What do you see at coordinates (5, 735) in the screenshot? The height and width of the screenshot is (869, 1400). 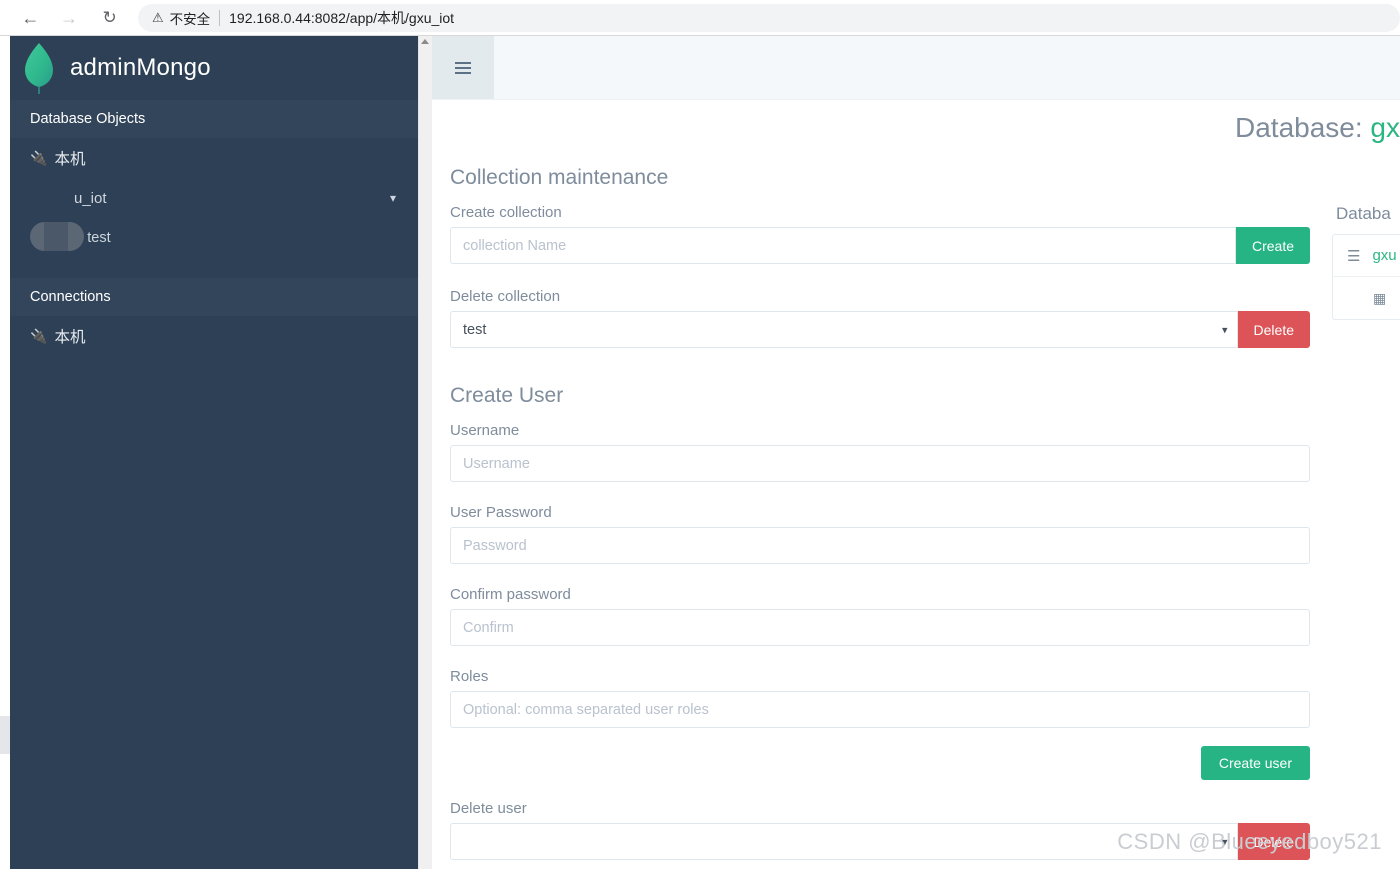 I see `page-scroll-artifact` at bounding box center [5, 735].